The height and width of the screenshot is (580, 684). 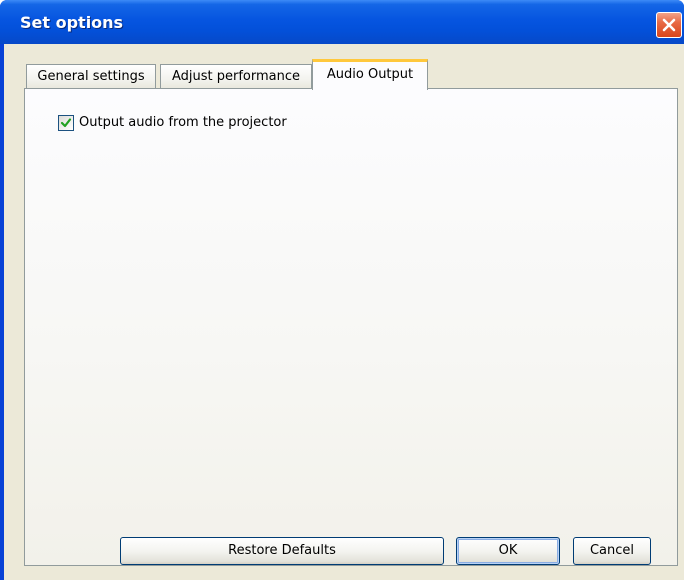 I want to click on output-audio-checkbox, so click(x=66, y=123).